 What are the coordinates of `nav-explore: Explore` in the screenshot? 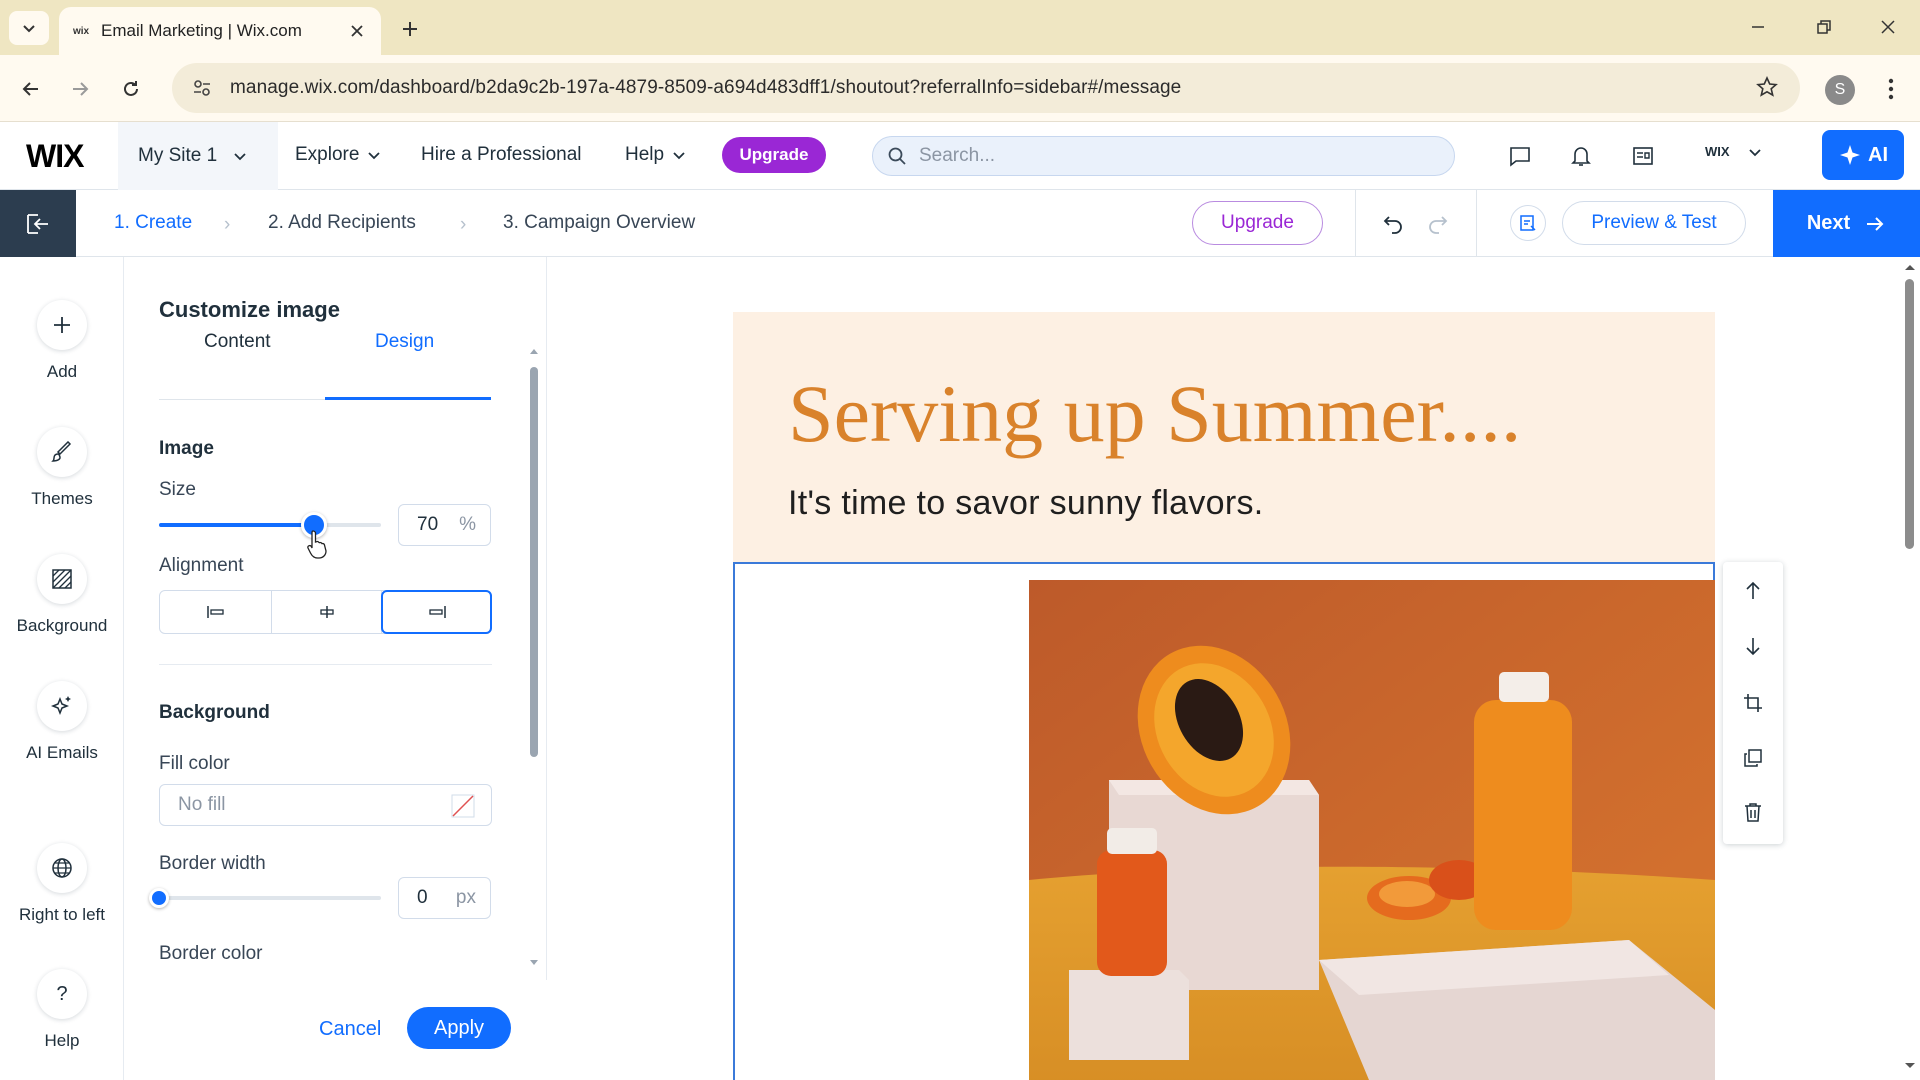 It's located at (338, 155).